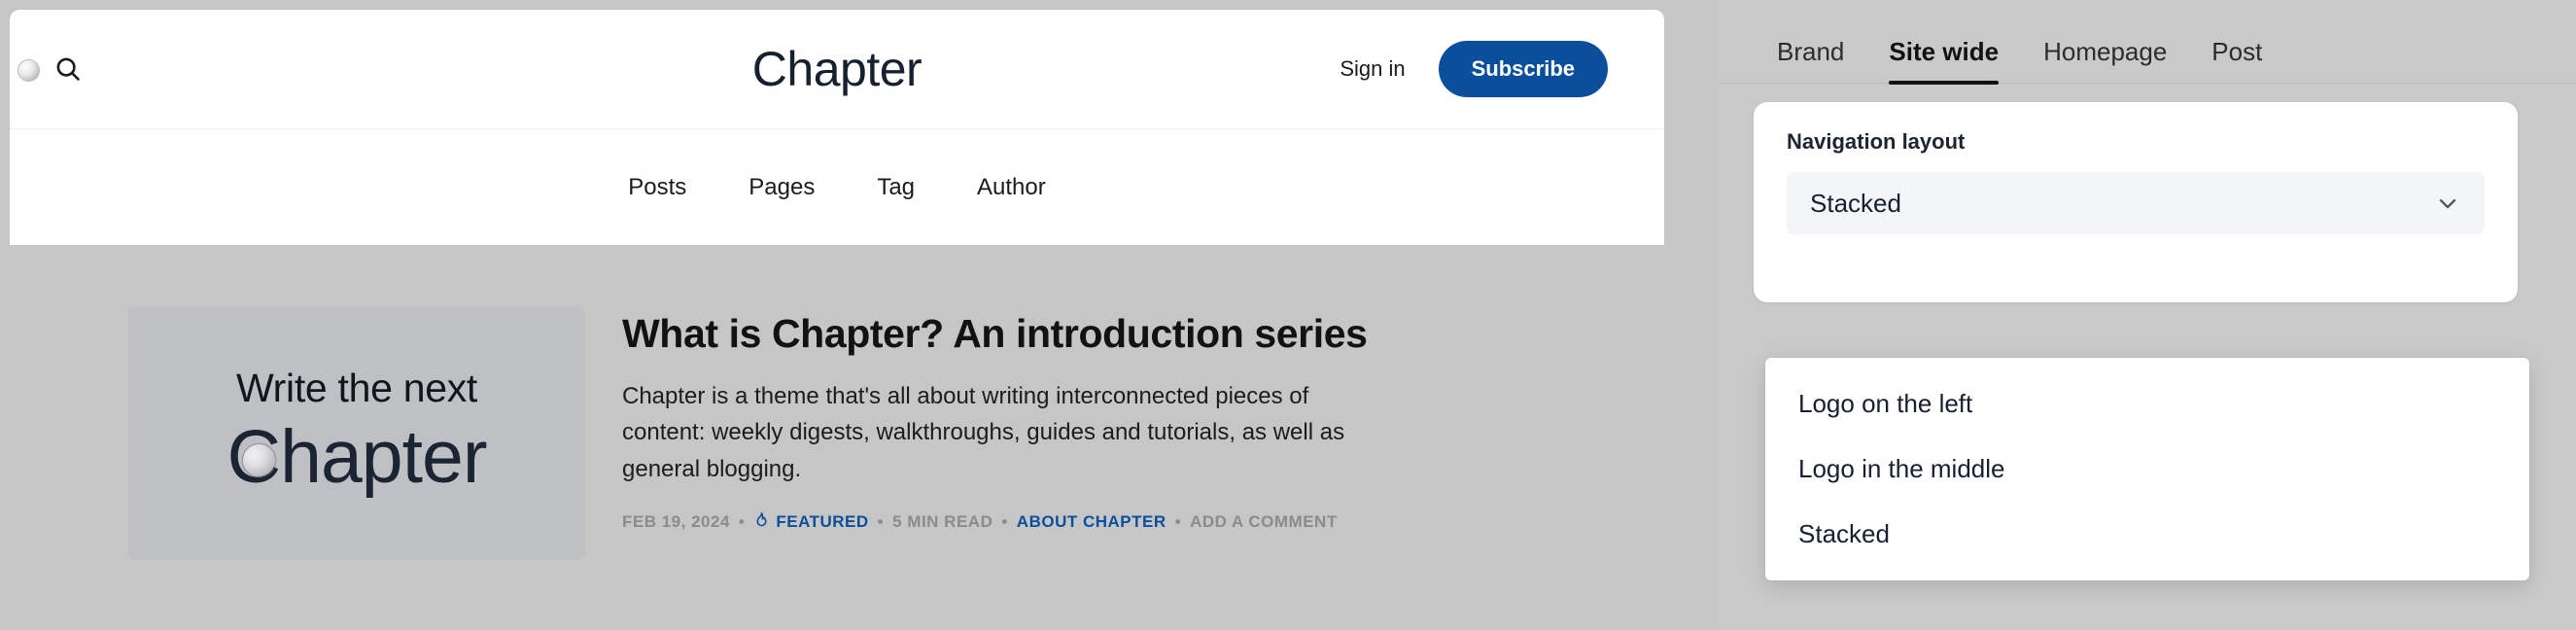 The width and height of the screenshot is (2576, 630). I want to click on chevron-down-icon, so click(2447, 203).